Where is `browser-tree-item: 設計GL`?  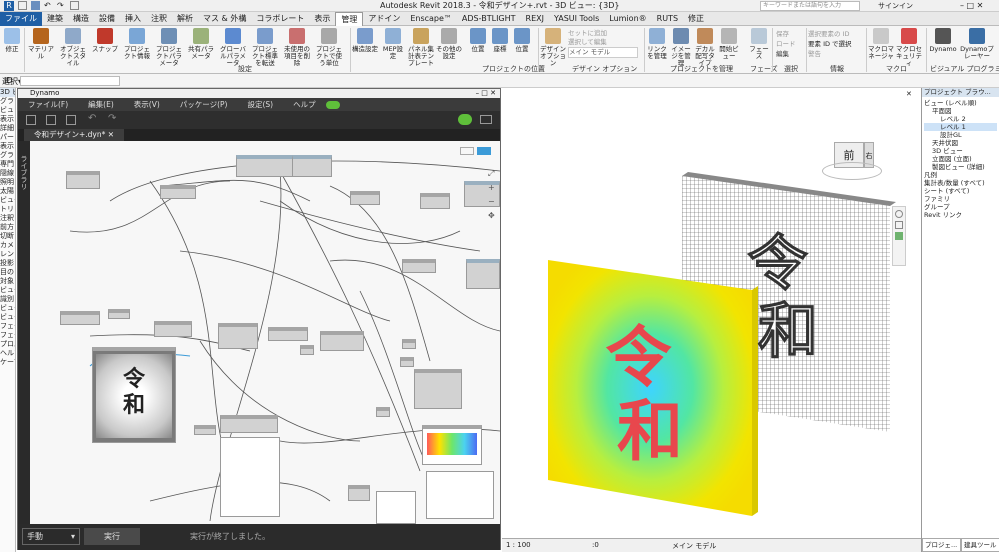
browser-tree-item: 設計GL is located at coordinates (960, 135).